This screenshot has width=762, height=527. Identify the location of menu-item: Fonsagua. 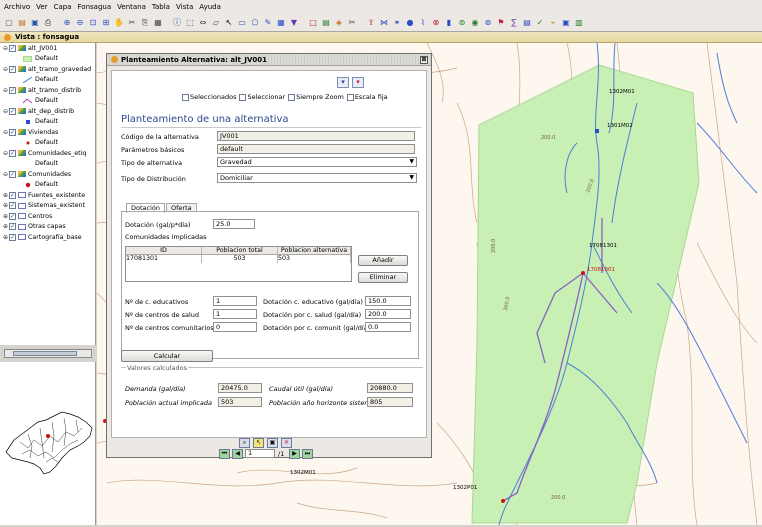
(95, 7).